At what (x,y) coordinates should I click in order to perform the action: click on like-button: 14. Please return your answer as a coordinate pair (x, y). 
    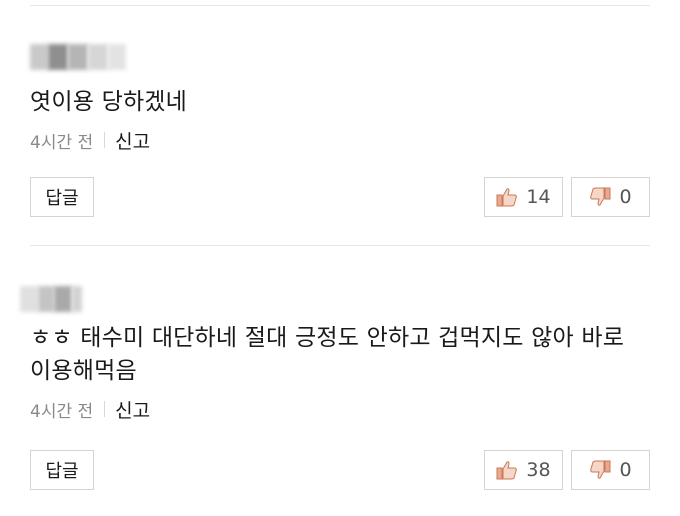
    Looking at the image, I should click on (523, 197).